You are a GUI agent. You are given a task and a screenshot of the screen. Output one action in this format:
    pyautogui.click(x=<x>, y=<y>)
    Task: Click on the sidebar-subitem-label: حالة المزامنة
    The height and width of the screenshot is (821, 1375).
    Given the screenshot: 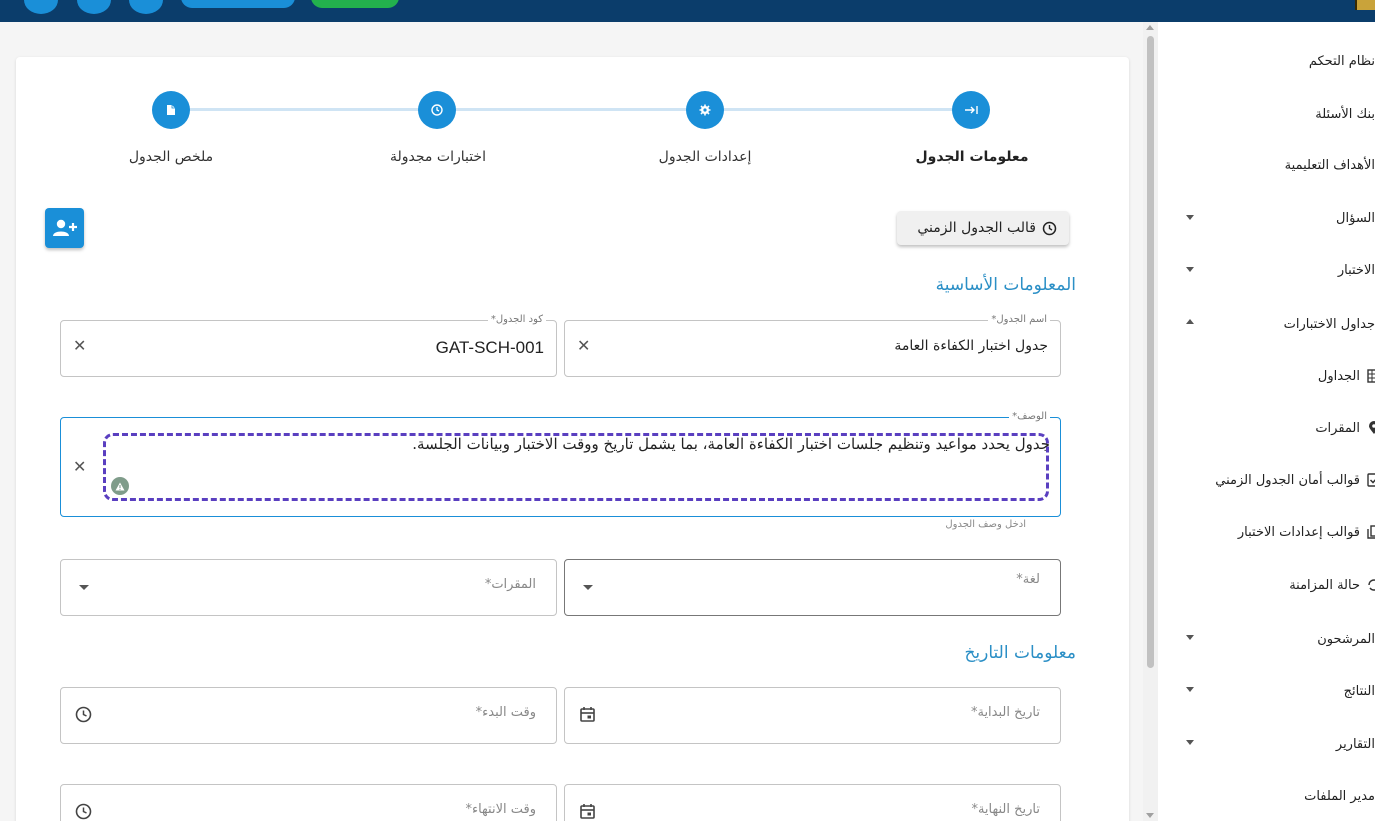 What is the action you would take?
    pyautogui.click(x=1324, y=585)
    